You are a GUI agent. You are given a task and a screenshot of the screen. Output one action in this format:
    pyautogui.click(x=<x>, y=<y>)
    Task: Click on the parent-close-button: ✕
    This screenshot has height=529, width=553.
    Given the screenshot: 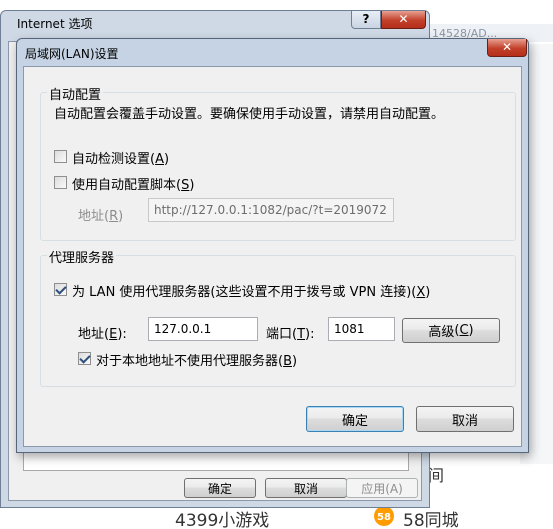 What is the action you would take?
    pyautogui.click(x=403, y=20)
    